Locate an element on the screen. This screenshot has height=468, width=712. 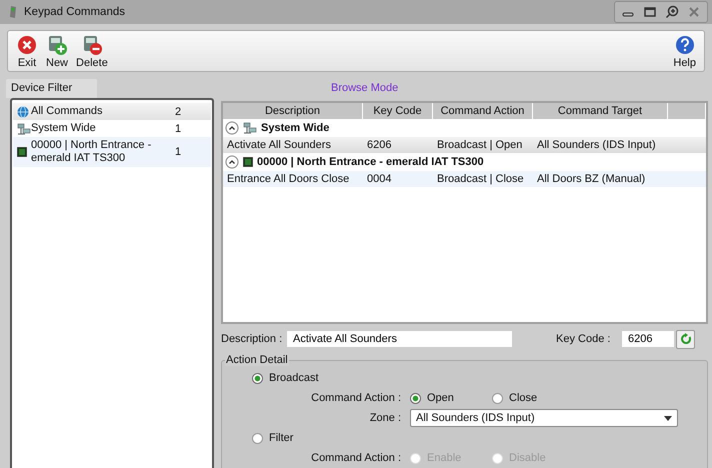
filter-label: All Commands is located at coordinates (67, 111).